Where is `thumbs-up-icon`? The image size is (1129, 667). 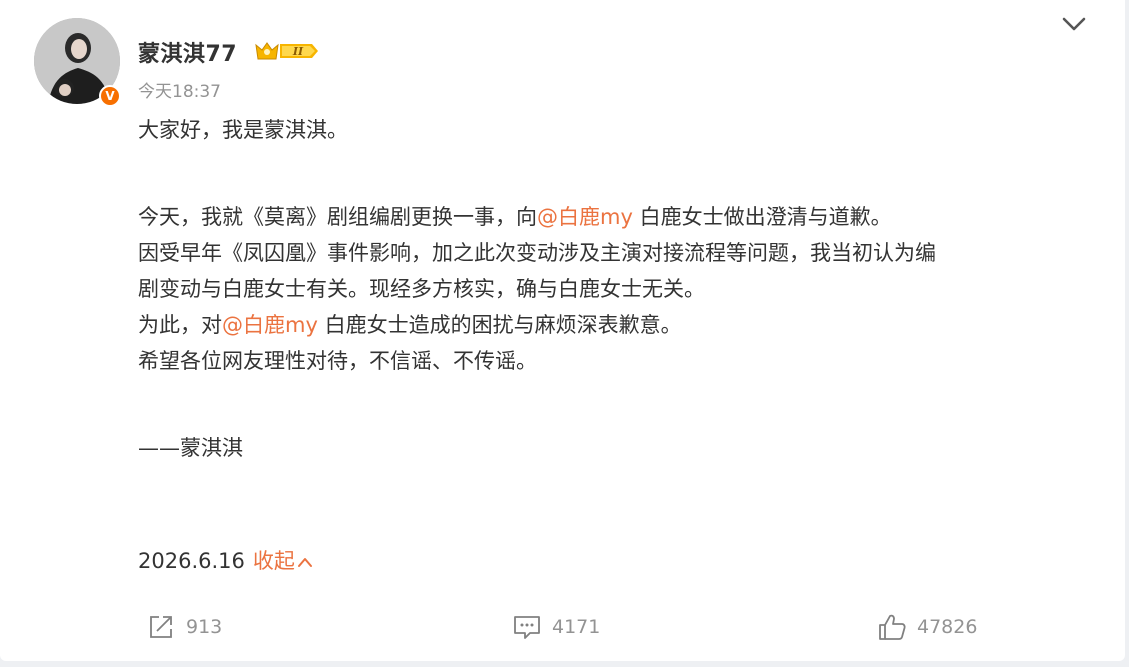
thumbs-up-icon is located at coordinates (892, 627).